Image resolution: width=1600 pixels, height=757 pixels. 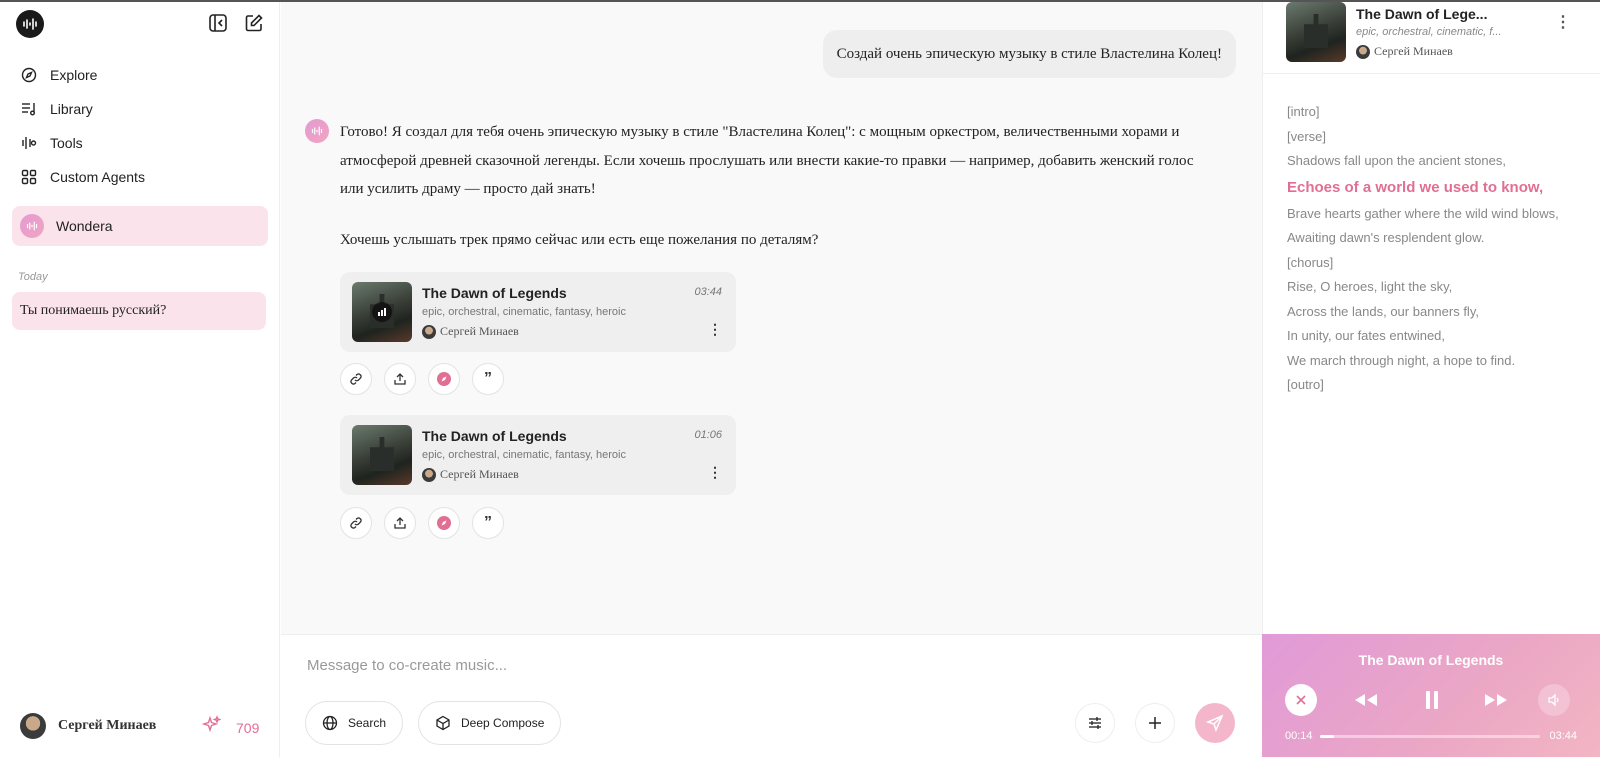 I want to click on user-profile: Сергей Минаев, so click(x=88, y=726).